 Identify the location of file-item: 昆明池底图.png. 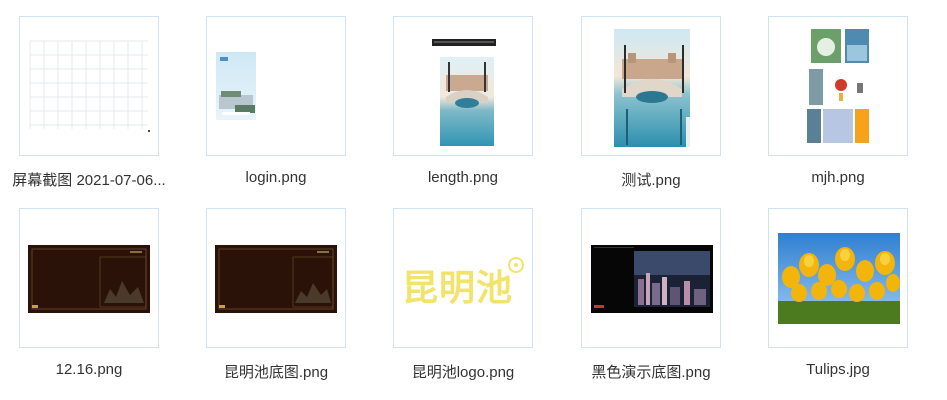
(276, 294).